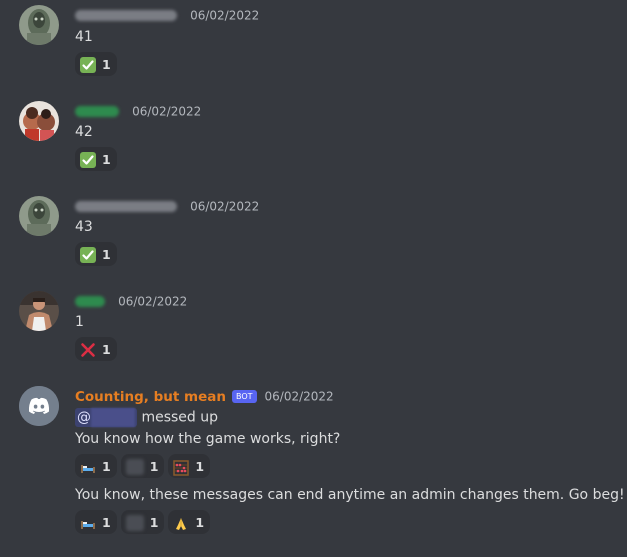 The image size is (627, 557). I want to click on message-header: Counting, but mean BOT 06/02/2022, so click(204, 396).